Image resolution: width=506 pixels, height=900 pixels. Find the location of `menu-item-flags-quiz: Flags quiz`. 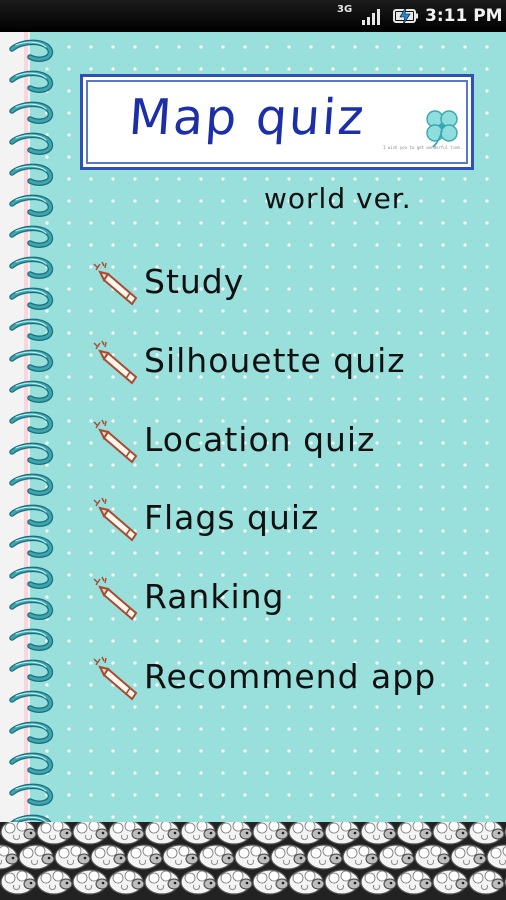

menu-item-flags-quiz: Flags quiz is located at coordinates (282, 519).